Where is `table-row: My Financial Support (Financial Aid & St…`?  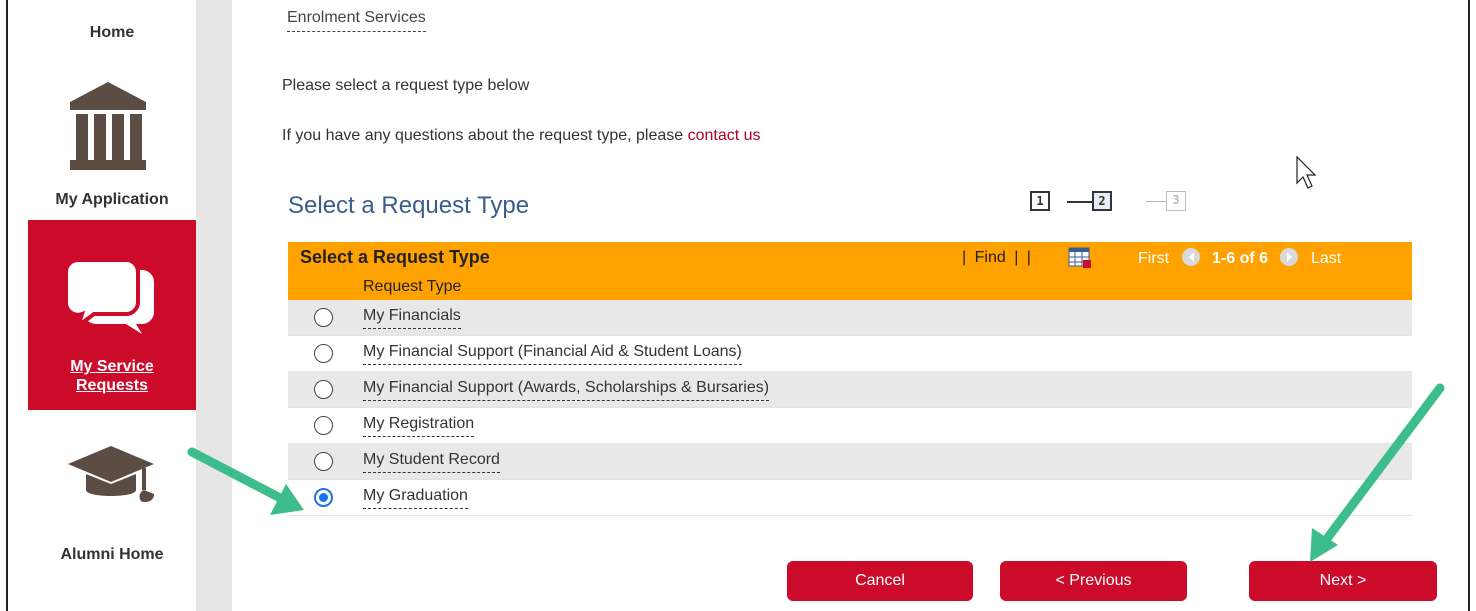 table-row: My Financial Support (Financial Aid & St… is located at coordinates (850, 354).